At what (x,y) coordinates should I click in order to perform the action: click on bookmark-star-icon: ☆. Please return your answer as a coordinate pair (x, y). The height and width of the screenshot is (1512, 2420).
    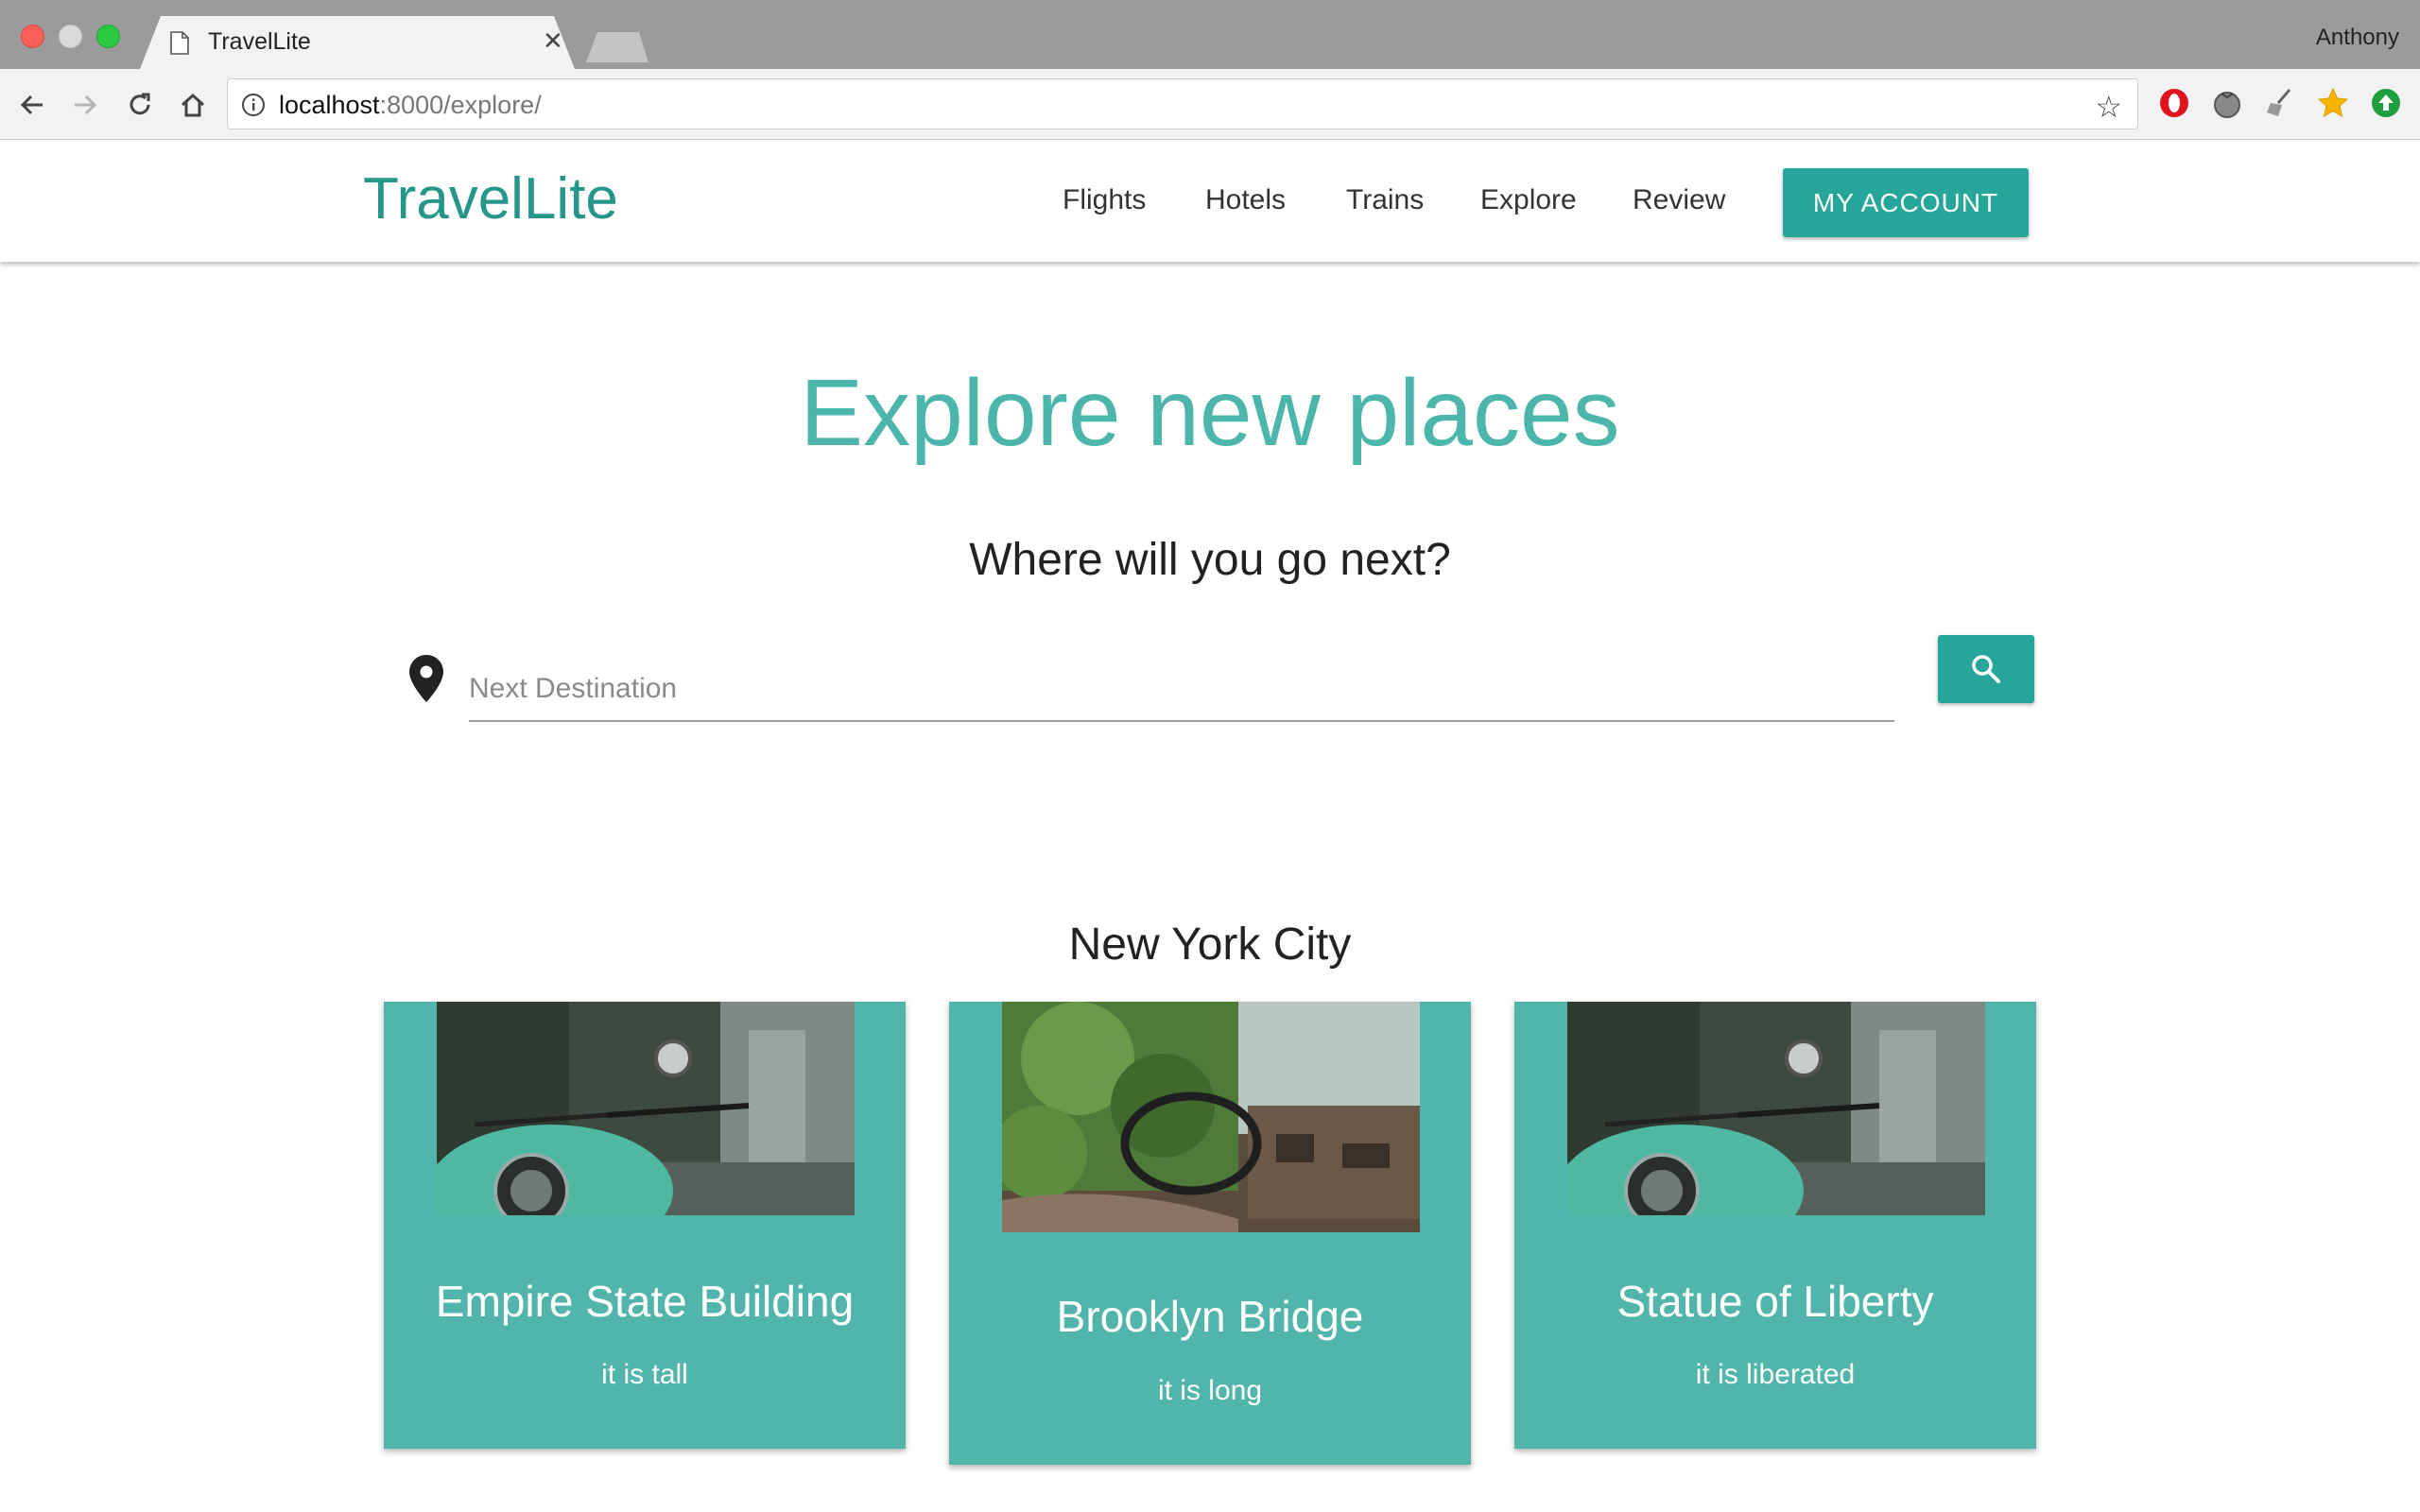
    Looking at the image, I should click on (2108, 107).